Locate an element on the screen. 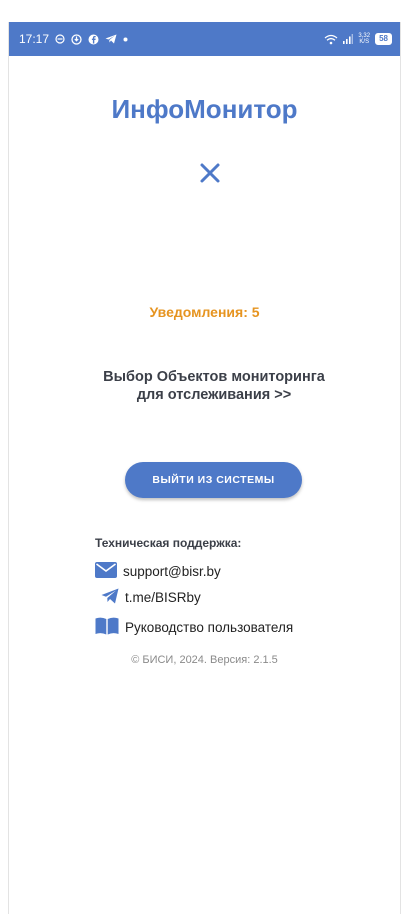 The image size is (409, 914). notification-dot-icon is located at coordinates (125, 39).